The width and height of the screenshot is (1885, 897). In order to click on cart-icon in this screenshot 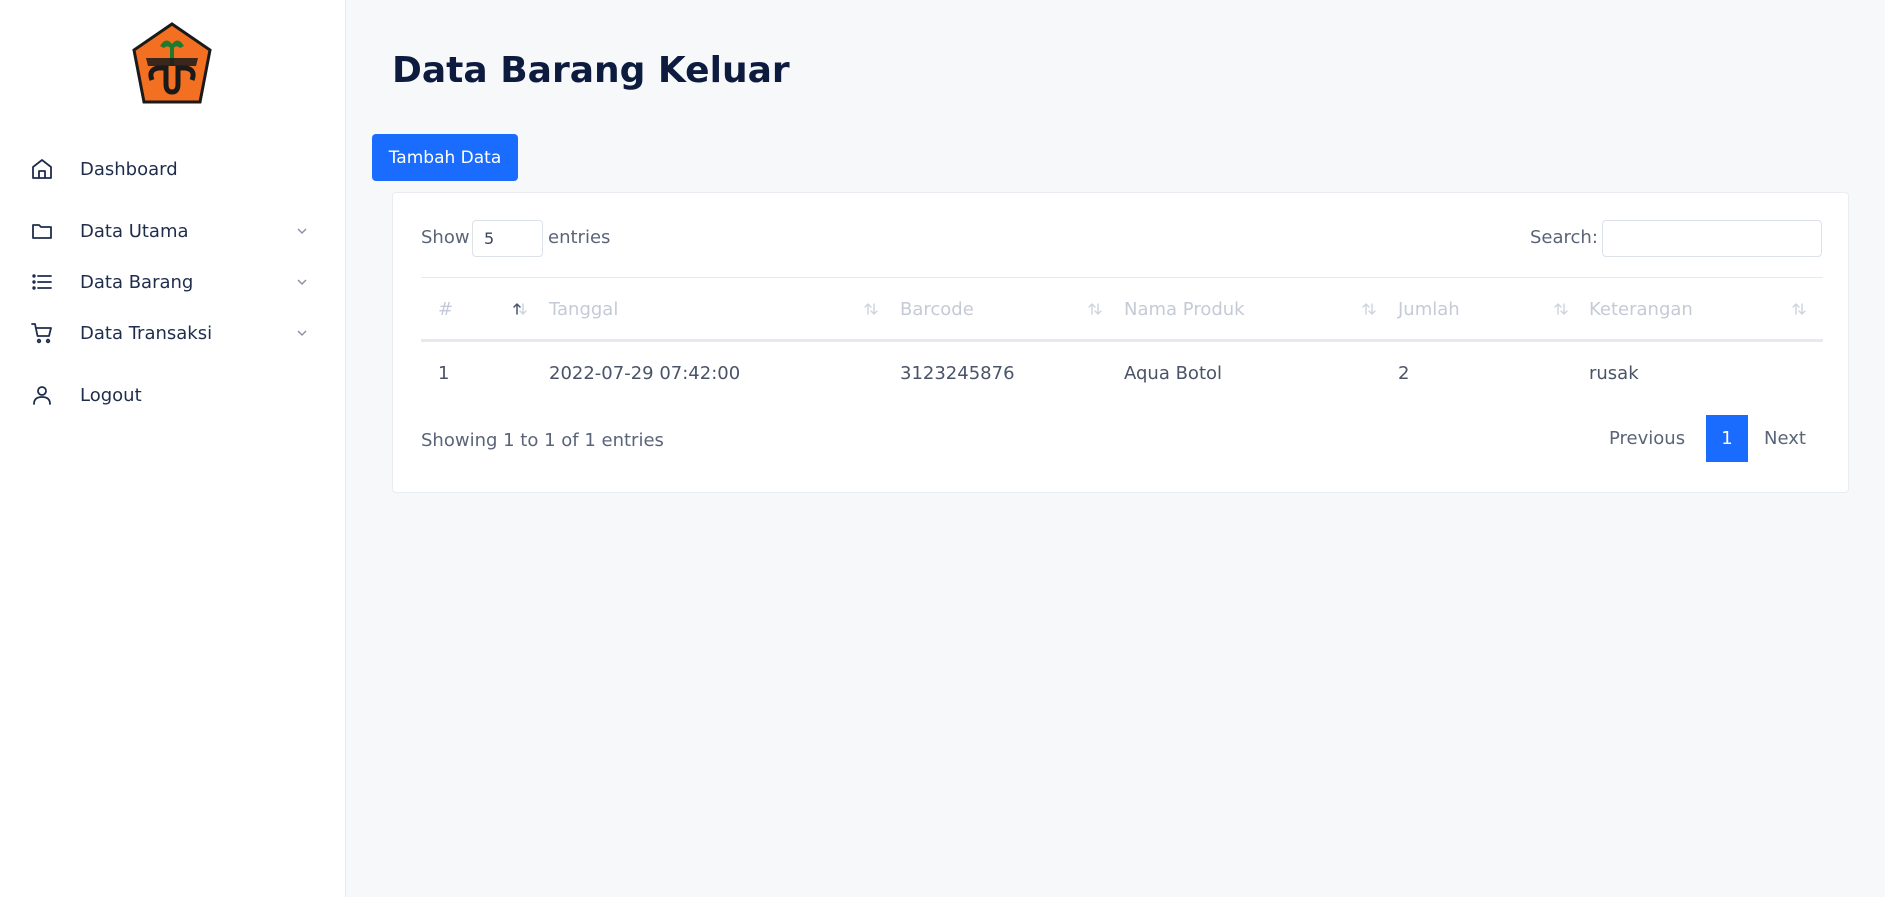, I will do `click(42, 333)`.